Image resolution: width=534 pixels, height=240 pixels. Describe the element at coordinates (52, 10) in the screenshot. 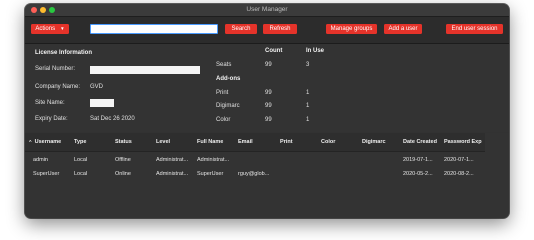

I see `maximize-window-icon` at that location.